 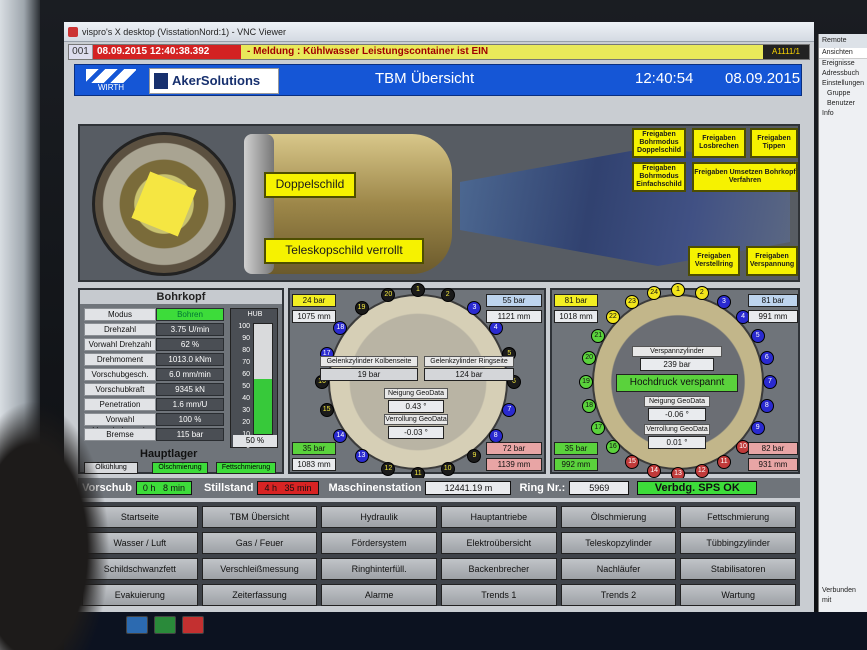 What do you see at coordinates (379, 543) in the screenshot?
I see `nav-button-fördersystem: Fördersystem` at bounding box center [379, 543].